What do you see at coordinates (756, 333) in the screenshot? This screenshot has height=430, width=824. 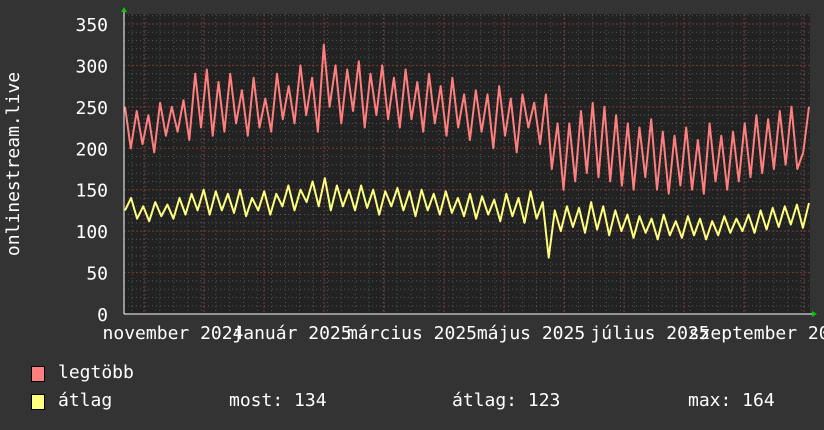 I see `x-tick-label: szeptember 2025` at bounding box center [756, 333].